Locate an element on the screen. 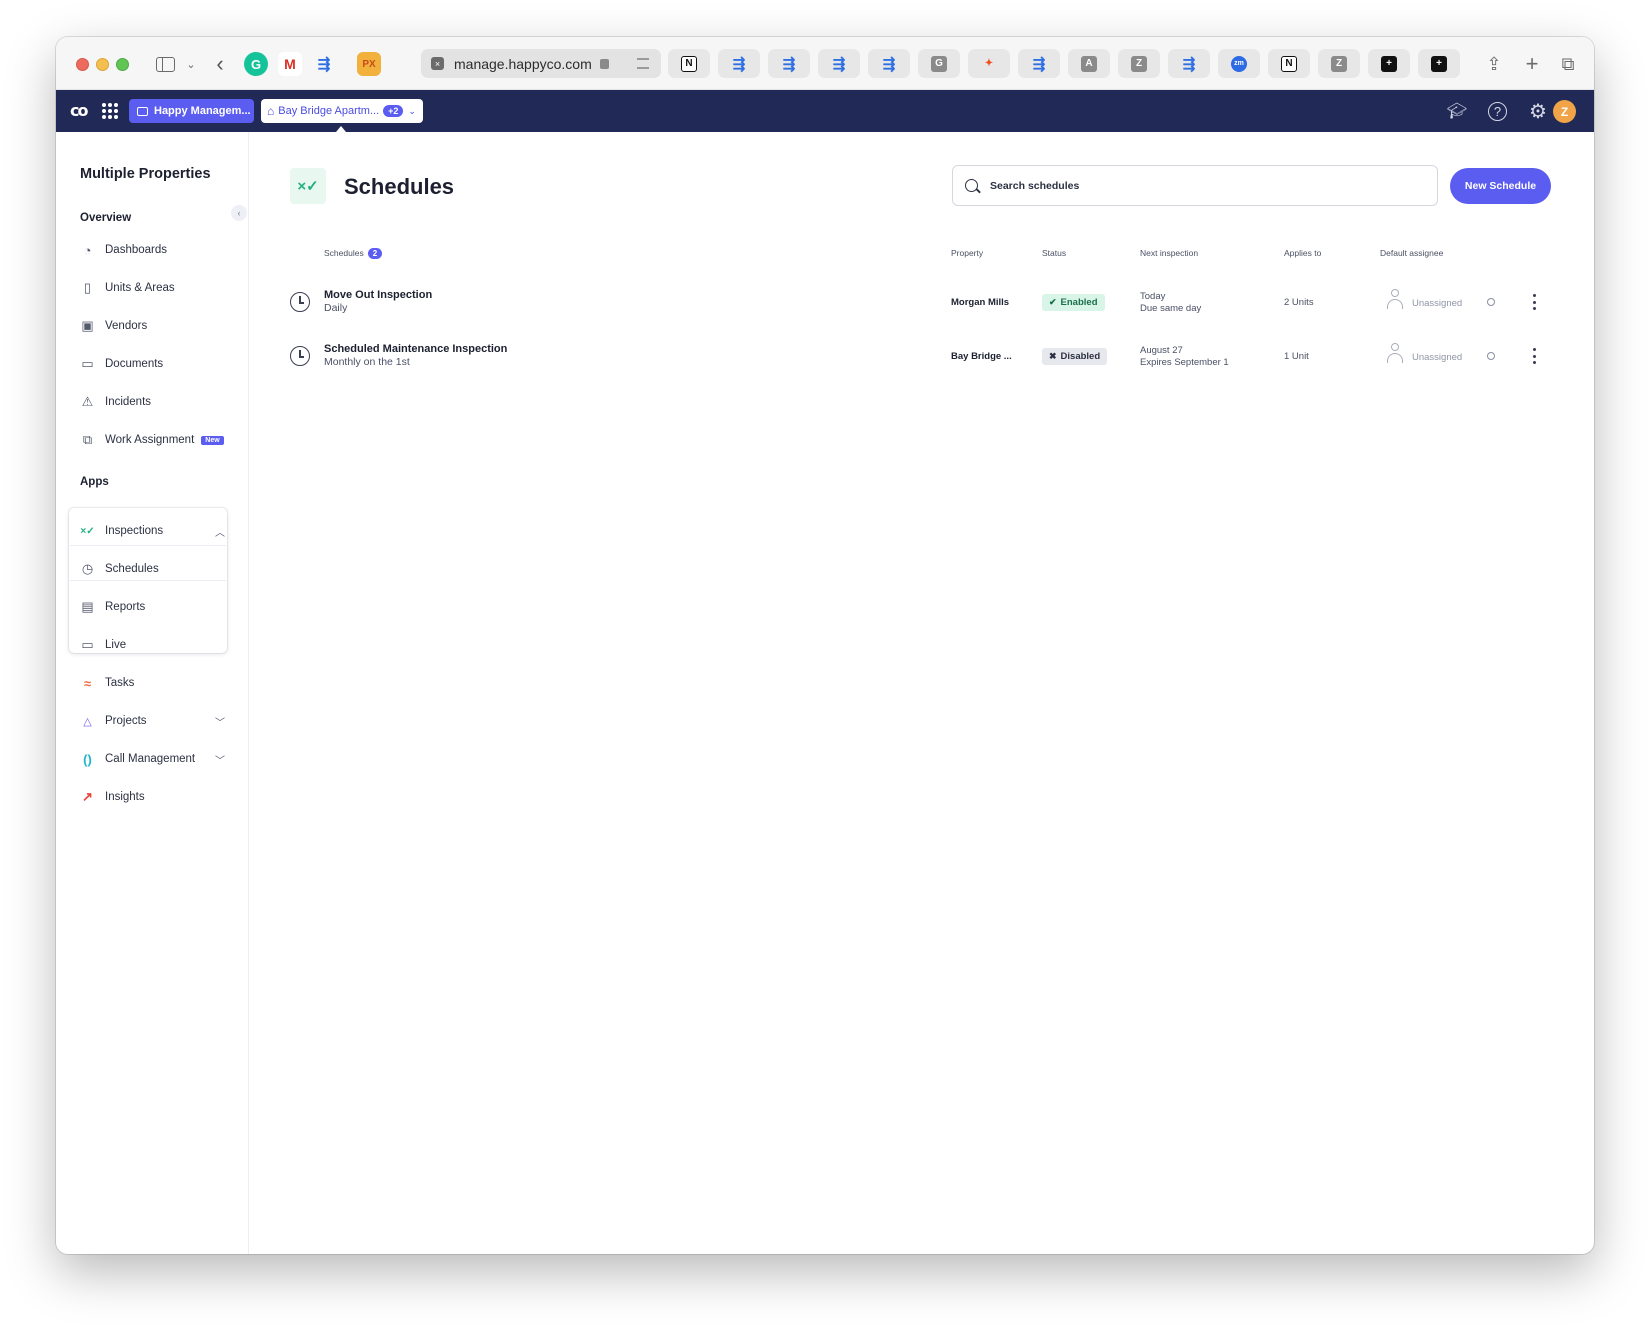 This screenshot has width=1650, height=1328. figma-icon: ✦ is located at coordinates (989, 63).